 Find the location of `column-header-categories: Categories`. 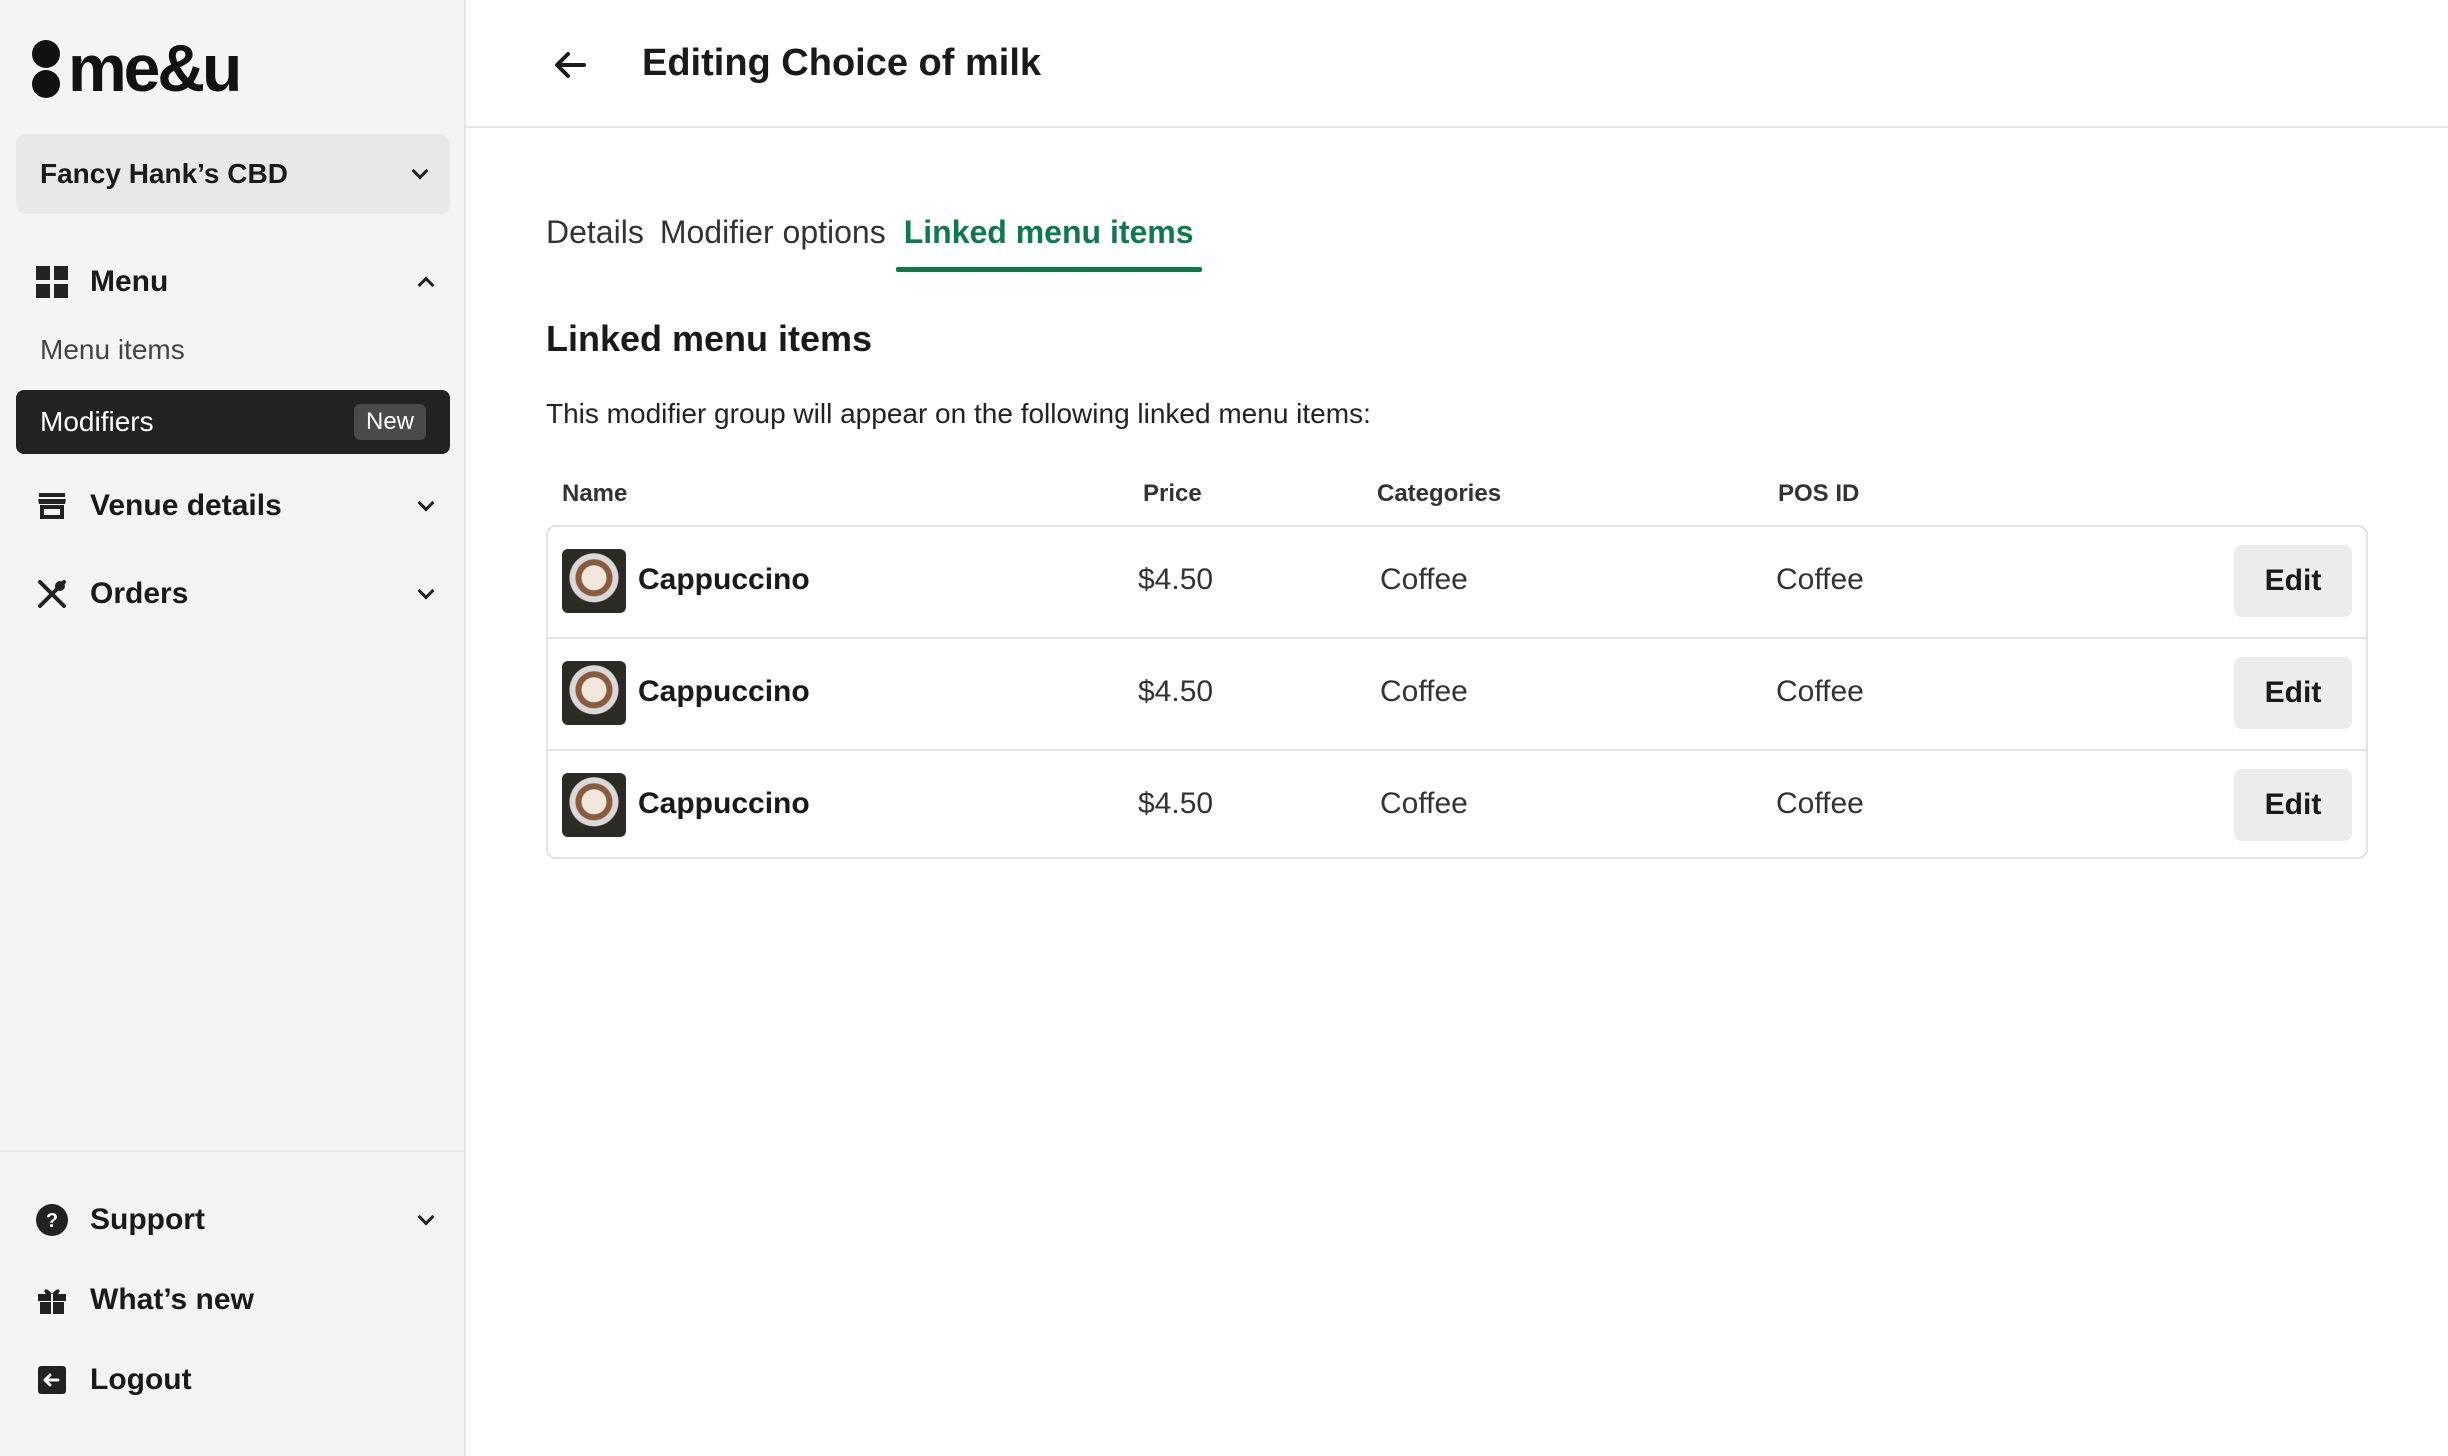

column-header-categories: Categories is located at coordinates (1439, 493).